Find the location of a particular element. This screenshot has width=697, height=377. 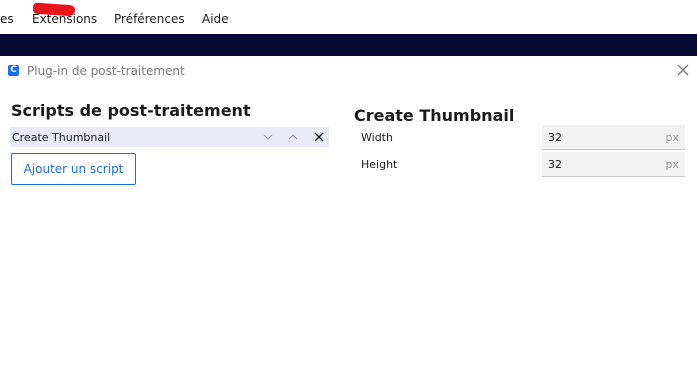

add-script-button: Ajouter un script is located at coordinates (73, 169).